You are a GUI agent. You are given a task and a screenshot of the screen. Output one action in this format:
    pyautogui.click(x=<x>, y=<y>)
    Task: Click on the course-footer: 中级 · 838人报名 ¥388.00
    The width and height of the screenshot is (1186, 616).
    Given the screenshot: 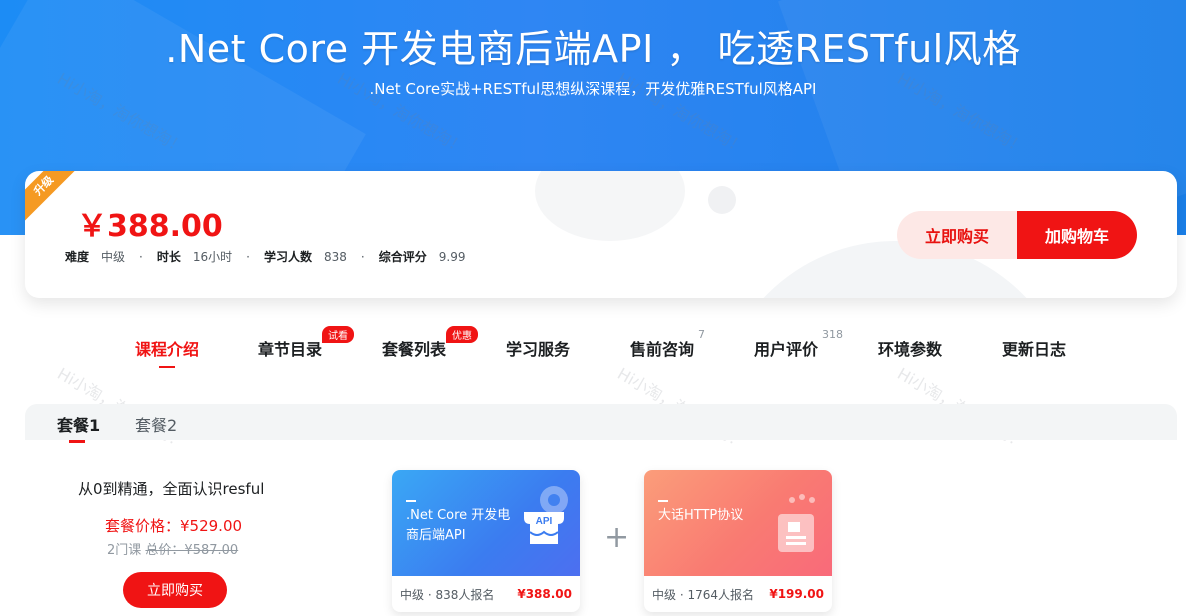 What is the action you would take?
    pyautogui.click(x=486, y=594)
    